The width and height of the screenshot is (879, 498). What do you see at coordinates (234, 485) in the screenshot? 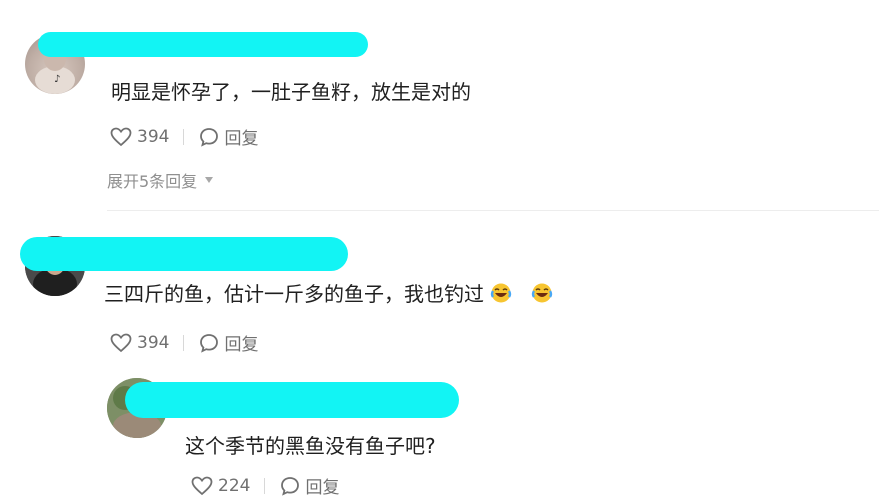
I see `like-count: 224` at bounding box center [234, 485].